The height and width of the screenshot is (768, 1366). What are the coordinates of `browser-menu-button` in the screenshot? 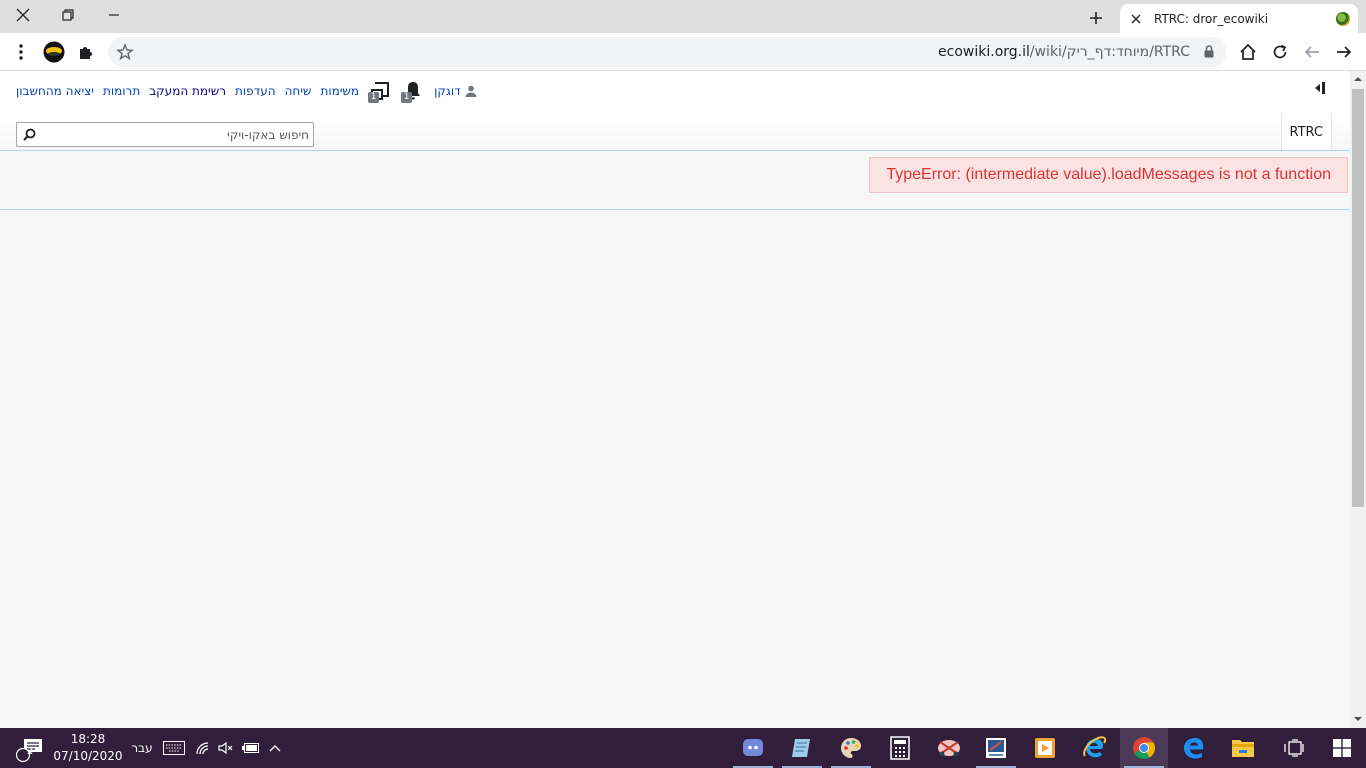 It's located at (21, 52).